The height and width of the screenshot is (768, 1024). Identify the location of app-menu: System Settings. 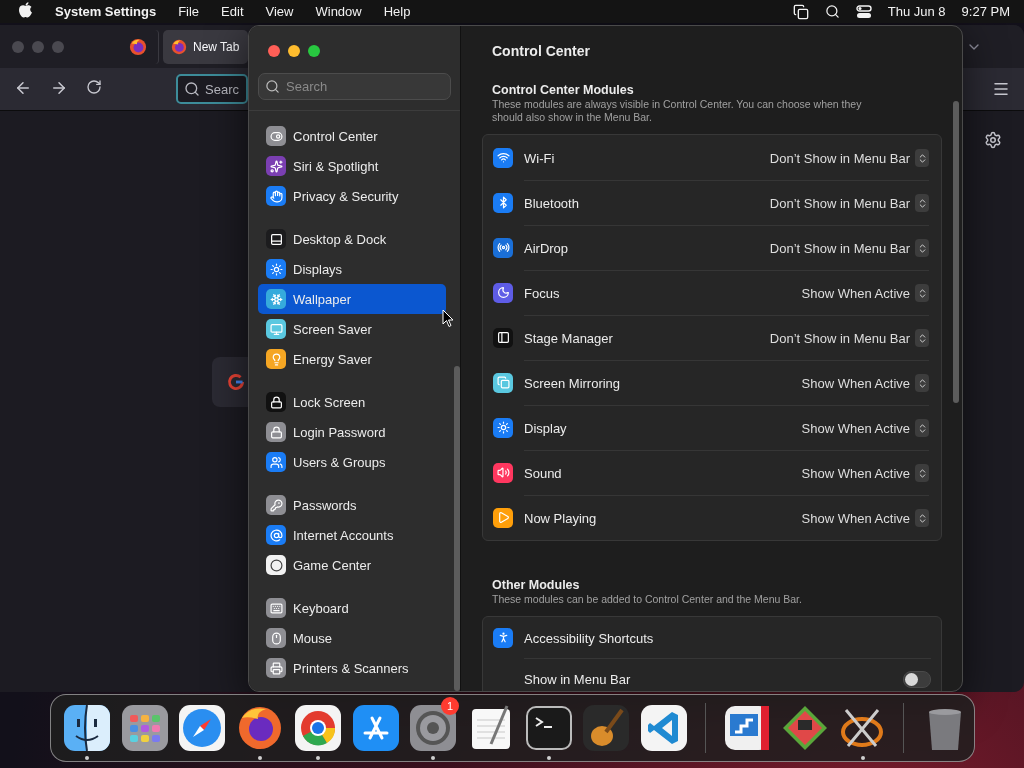
(106, 11).